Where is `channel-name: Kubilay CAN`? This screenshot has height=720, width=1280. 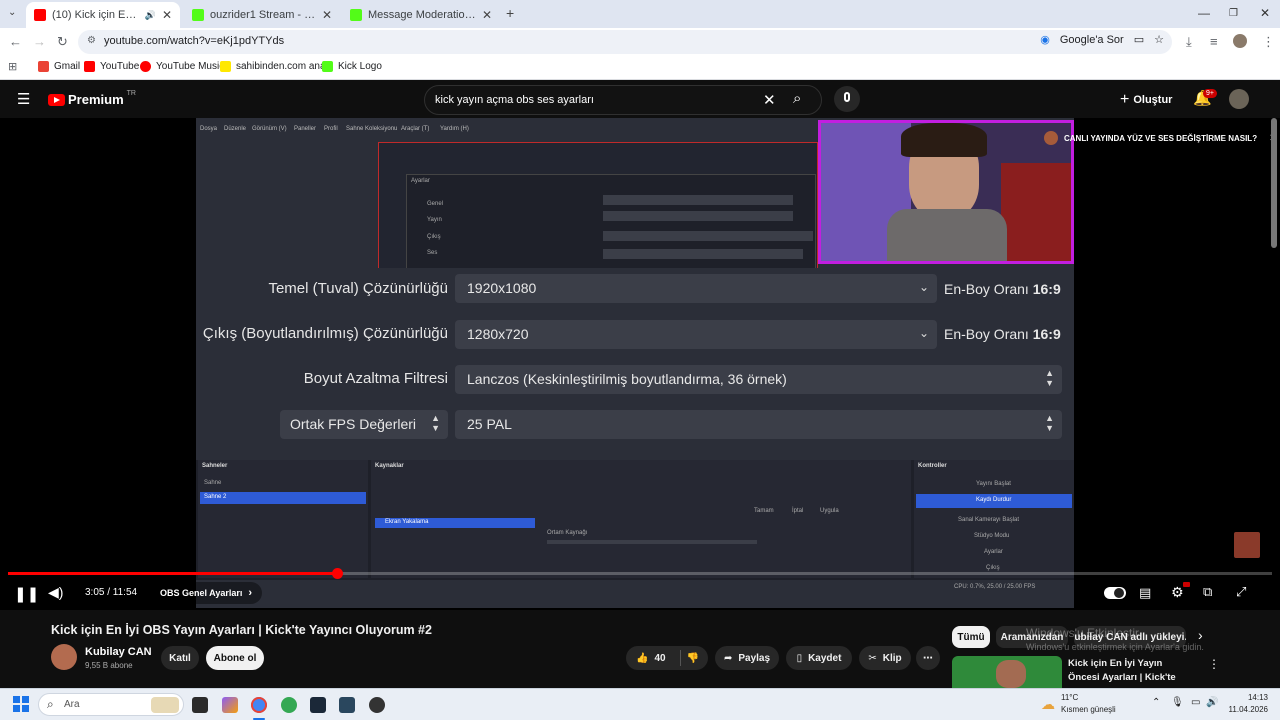
channel-name: Kubilay CAN is located at coordinates (118, 652).